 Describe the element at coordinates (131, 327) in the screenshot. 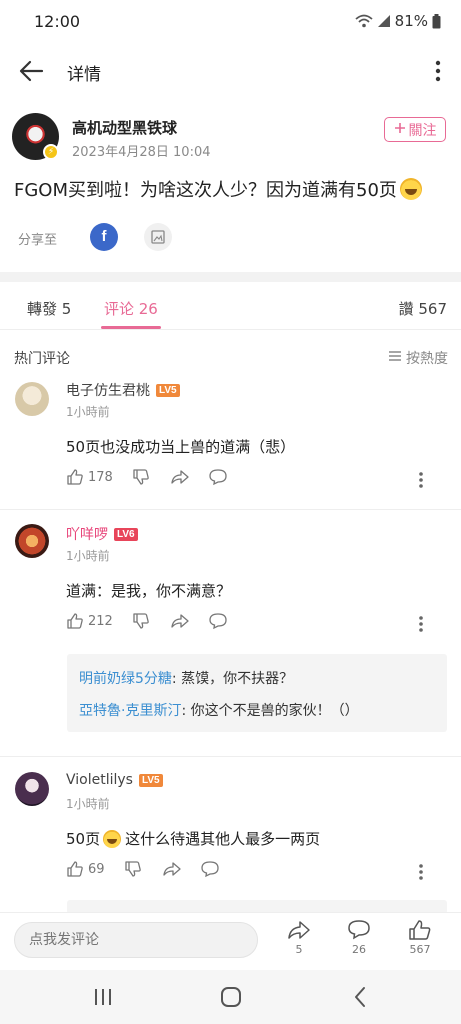

I see `active-tab-indicator` at that location.